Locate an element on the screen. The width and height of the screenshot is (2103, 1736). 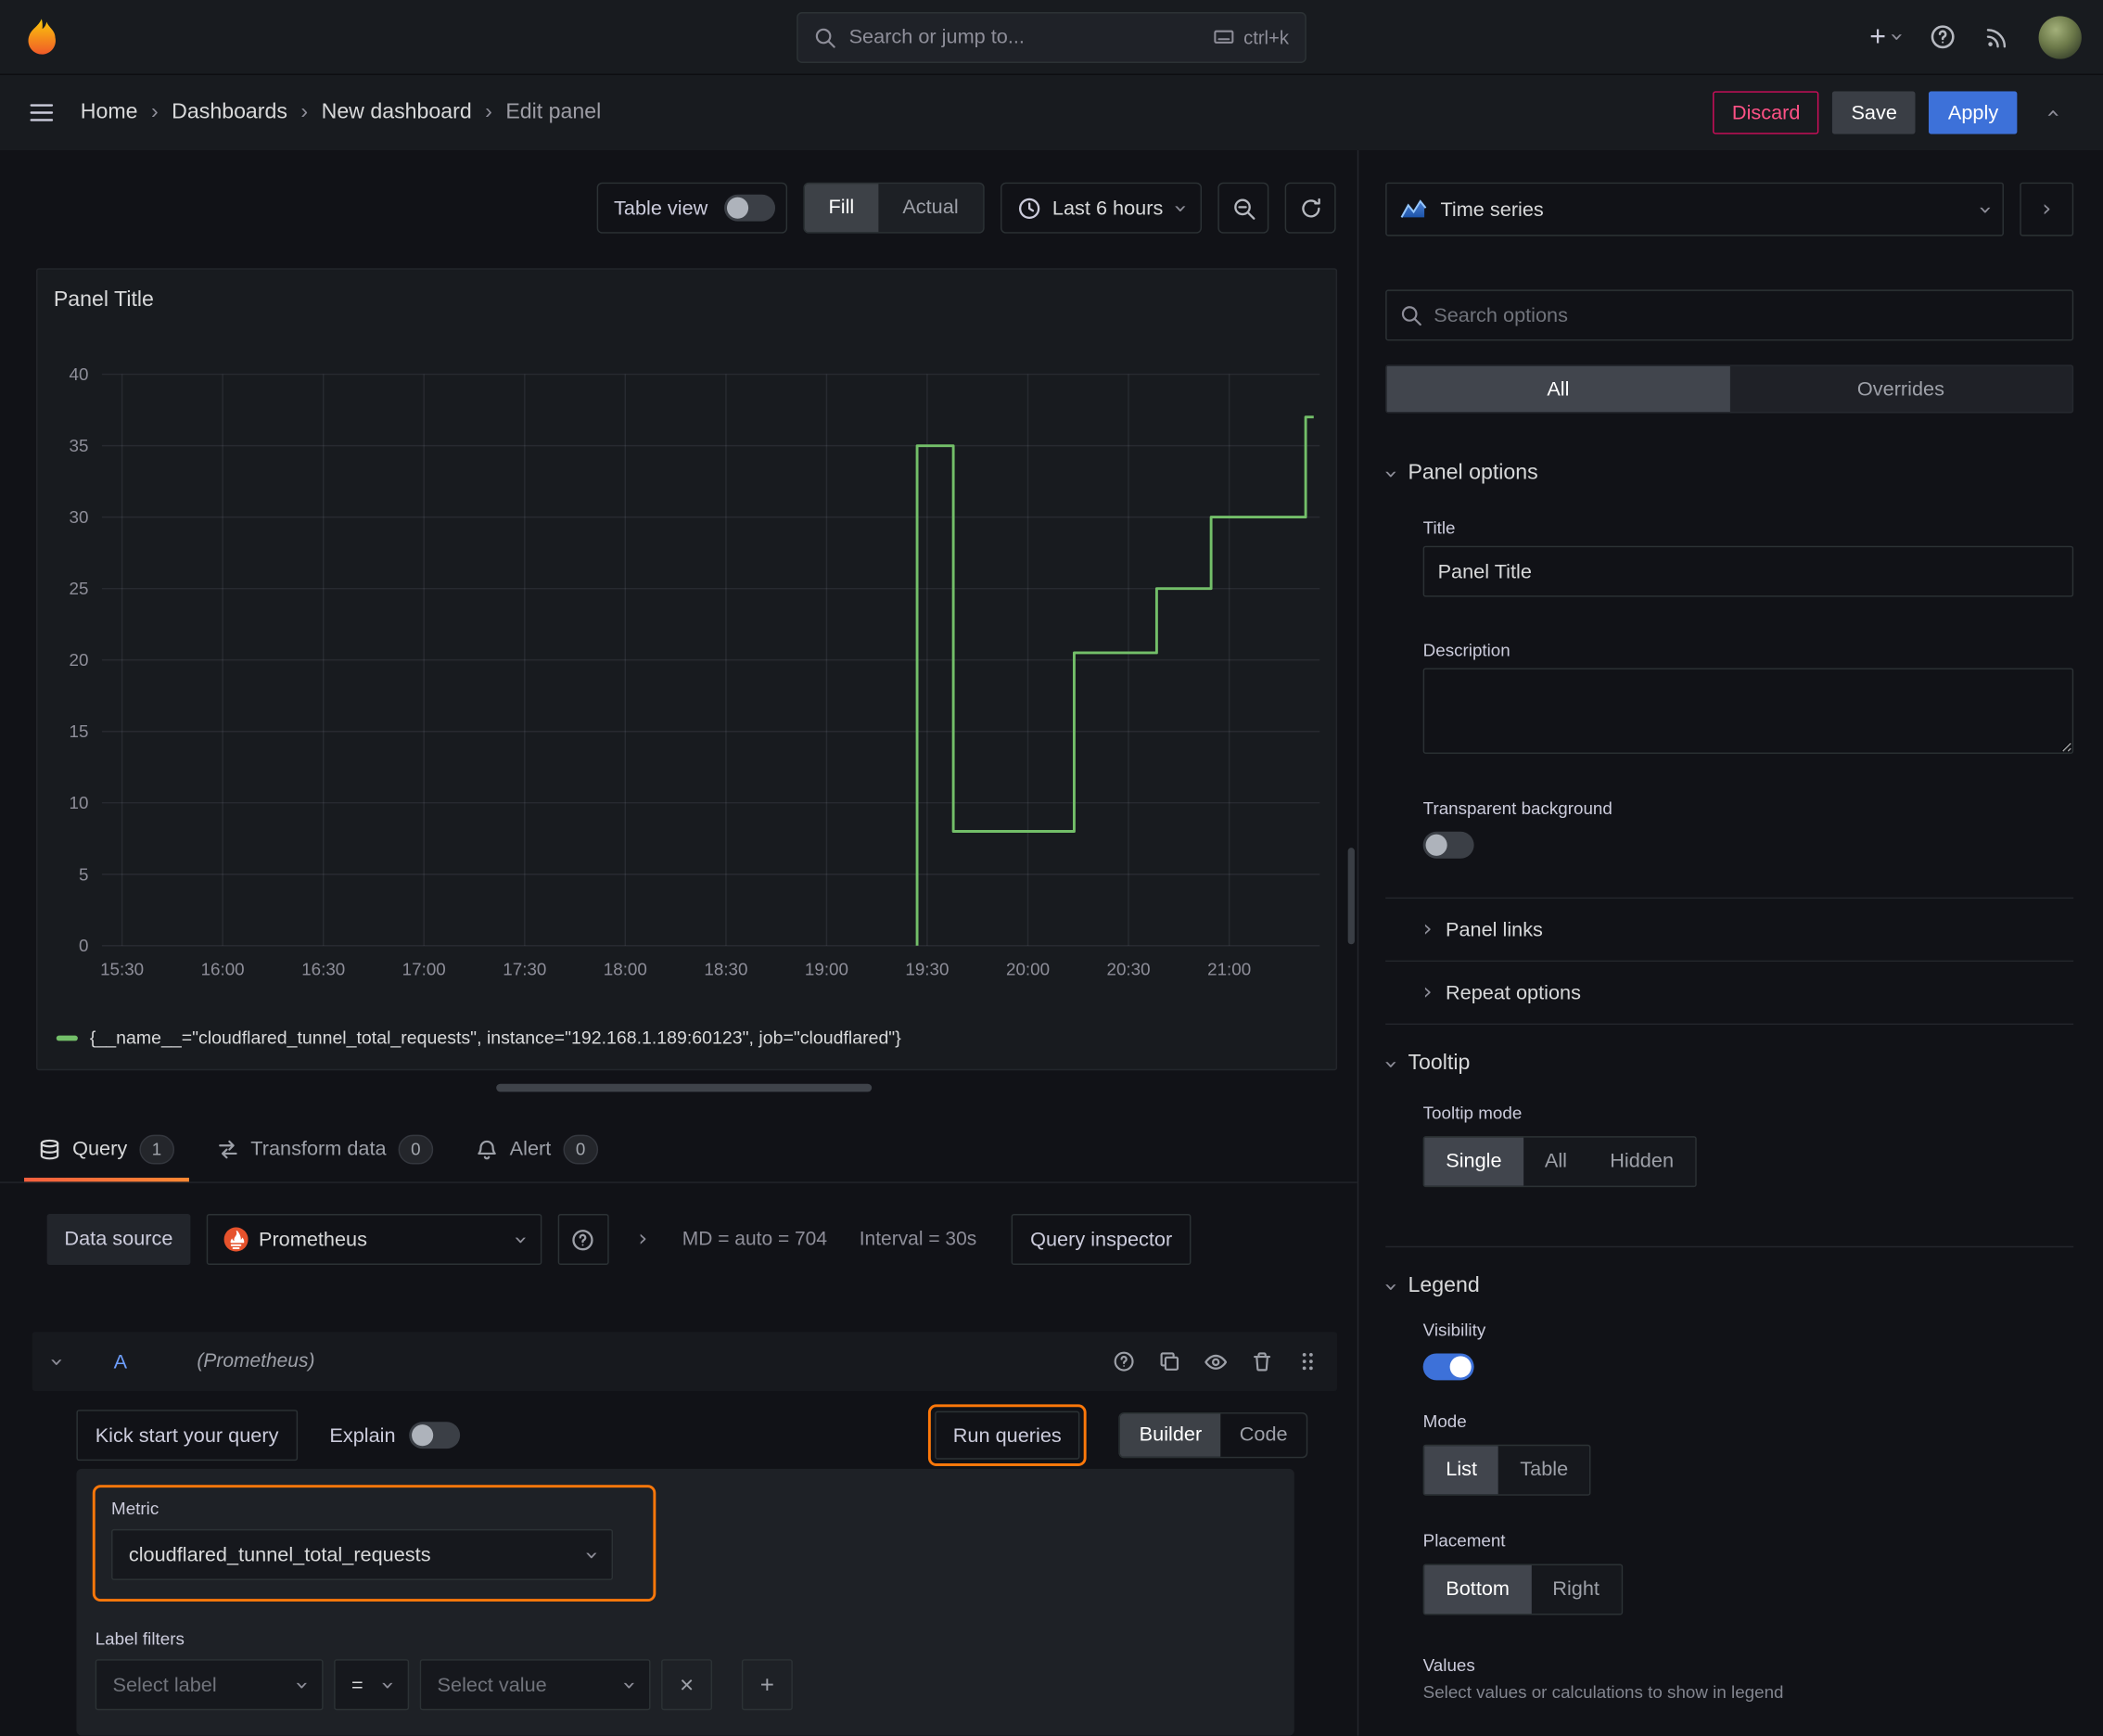
breadcrumb-dashboards: Dashboards is located at coordinates (229, 112).